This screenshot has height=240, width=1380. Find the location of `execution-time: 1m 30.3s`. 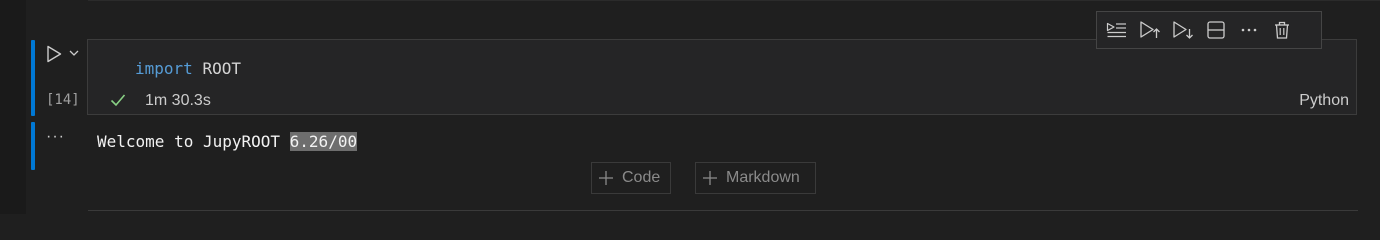

execution-time: 1m 30.3s is located at coordinates (178, 100).